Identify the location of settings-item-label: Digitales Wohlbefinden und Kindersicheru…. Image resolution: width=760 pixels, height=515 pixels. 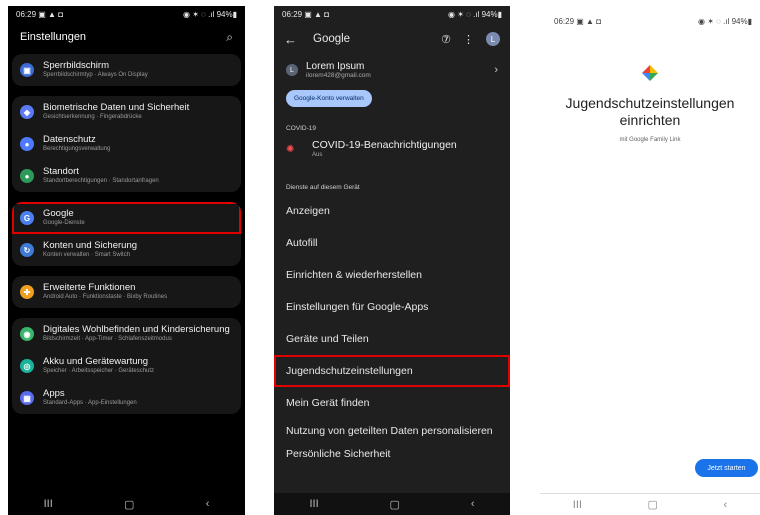
(136, 329).